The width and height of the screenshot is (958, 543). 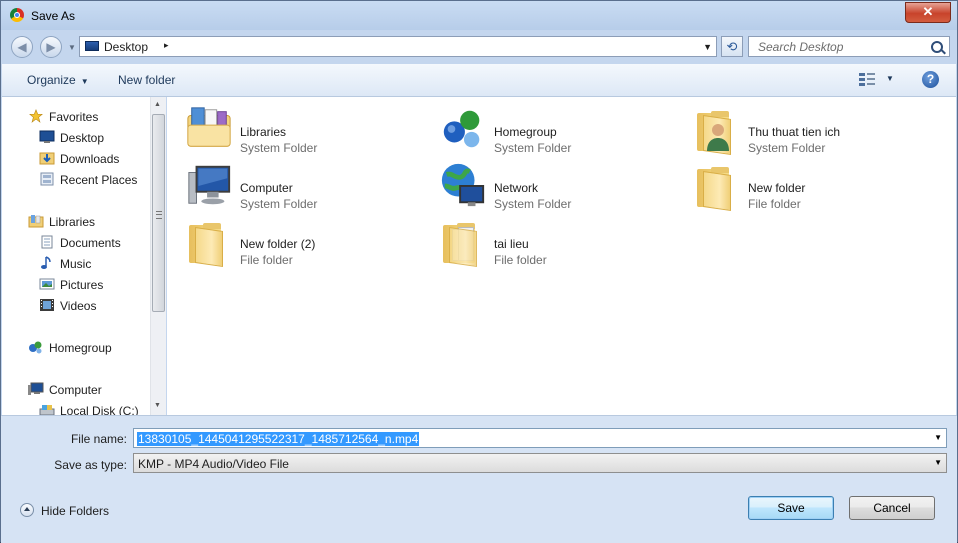 I want to click on scroll-down-icon: ▼, so click(x=157, y=405).